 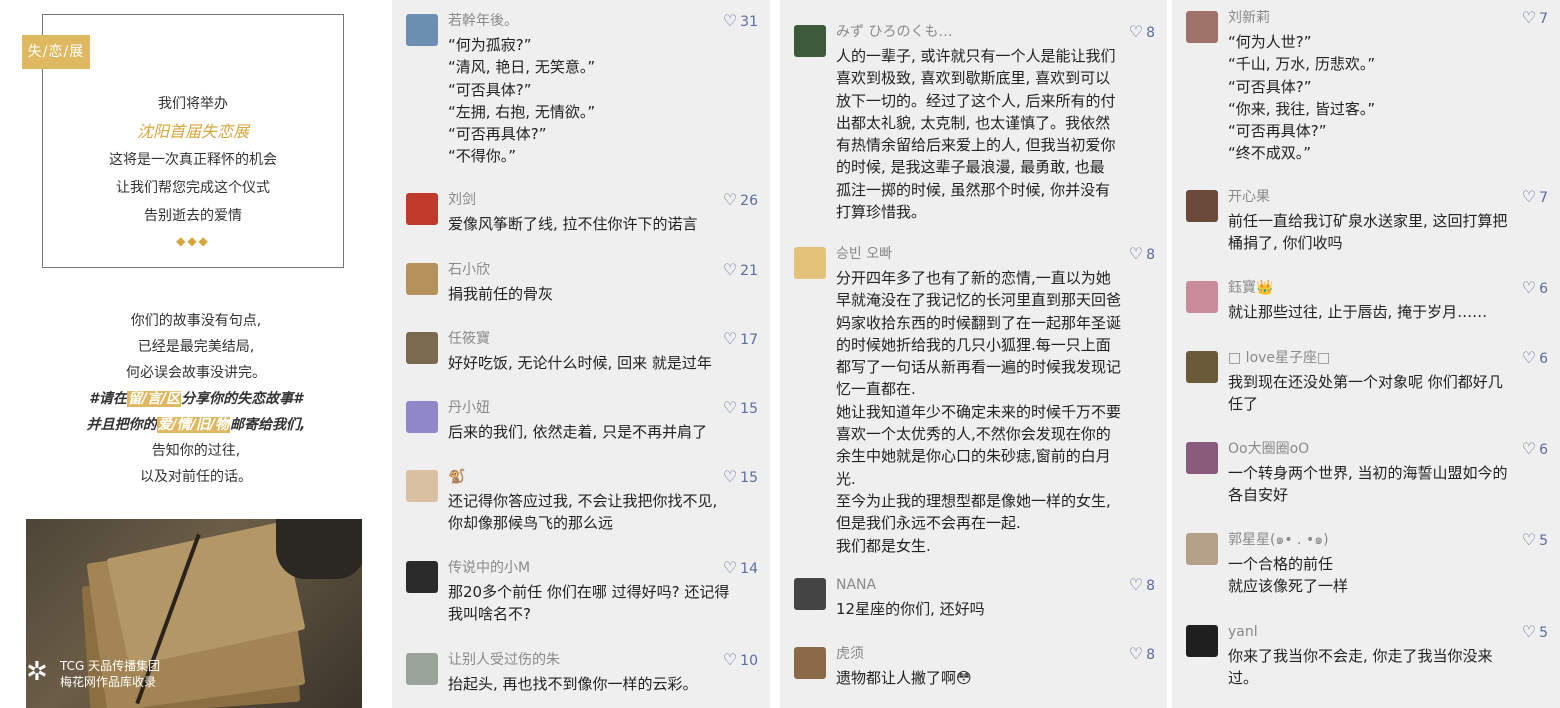 What do you see at coordinates (504, 660) in the screenshot?
I see `commenter-name: 让别人受过伤的朱` at bounding box center [504, 660].